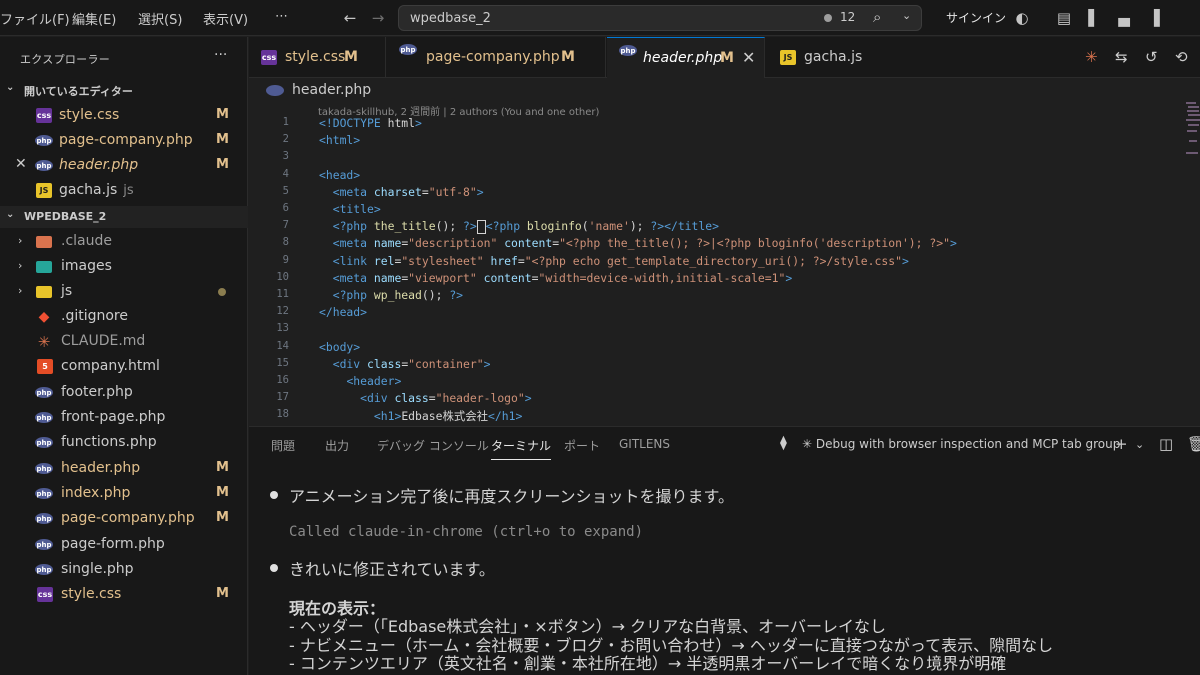 Image resolution: width=1200 pixels, height=675 pixels. I want to click on timeline-icon: ⟲, so click(1181, 57).